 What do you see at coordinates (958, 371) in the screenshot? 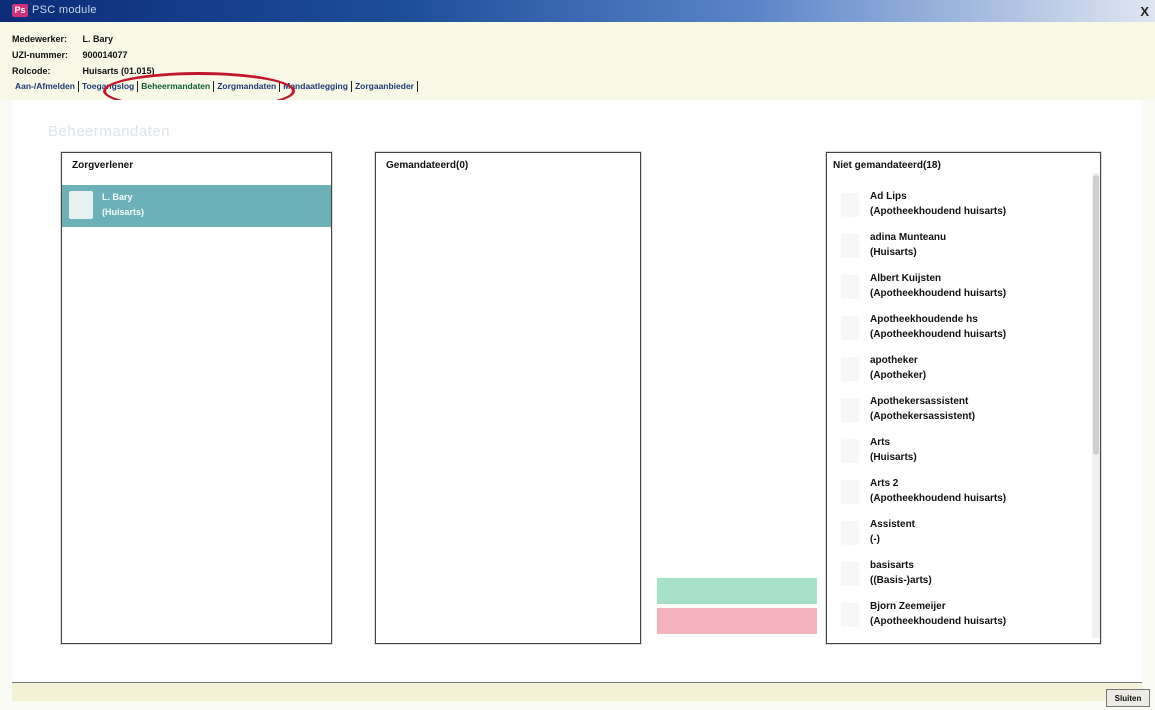
I see `list-item: apotheker (Apotheker)` at bounding box center [958, 371].